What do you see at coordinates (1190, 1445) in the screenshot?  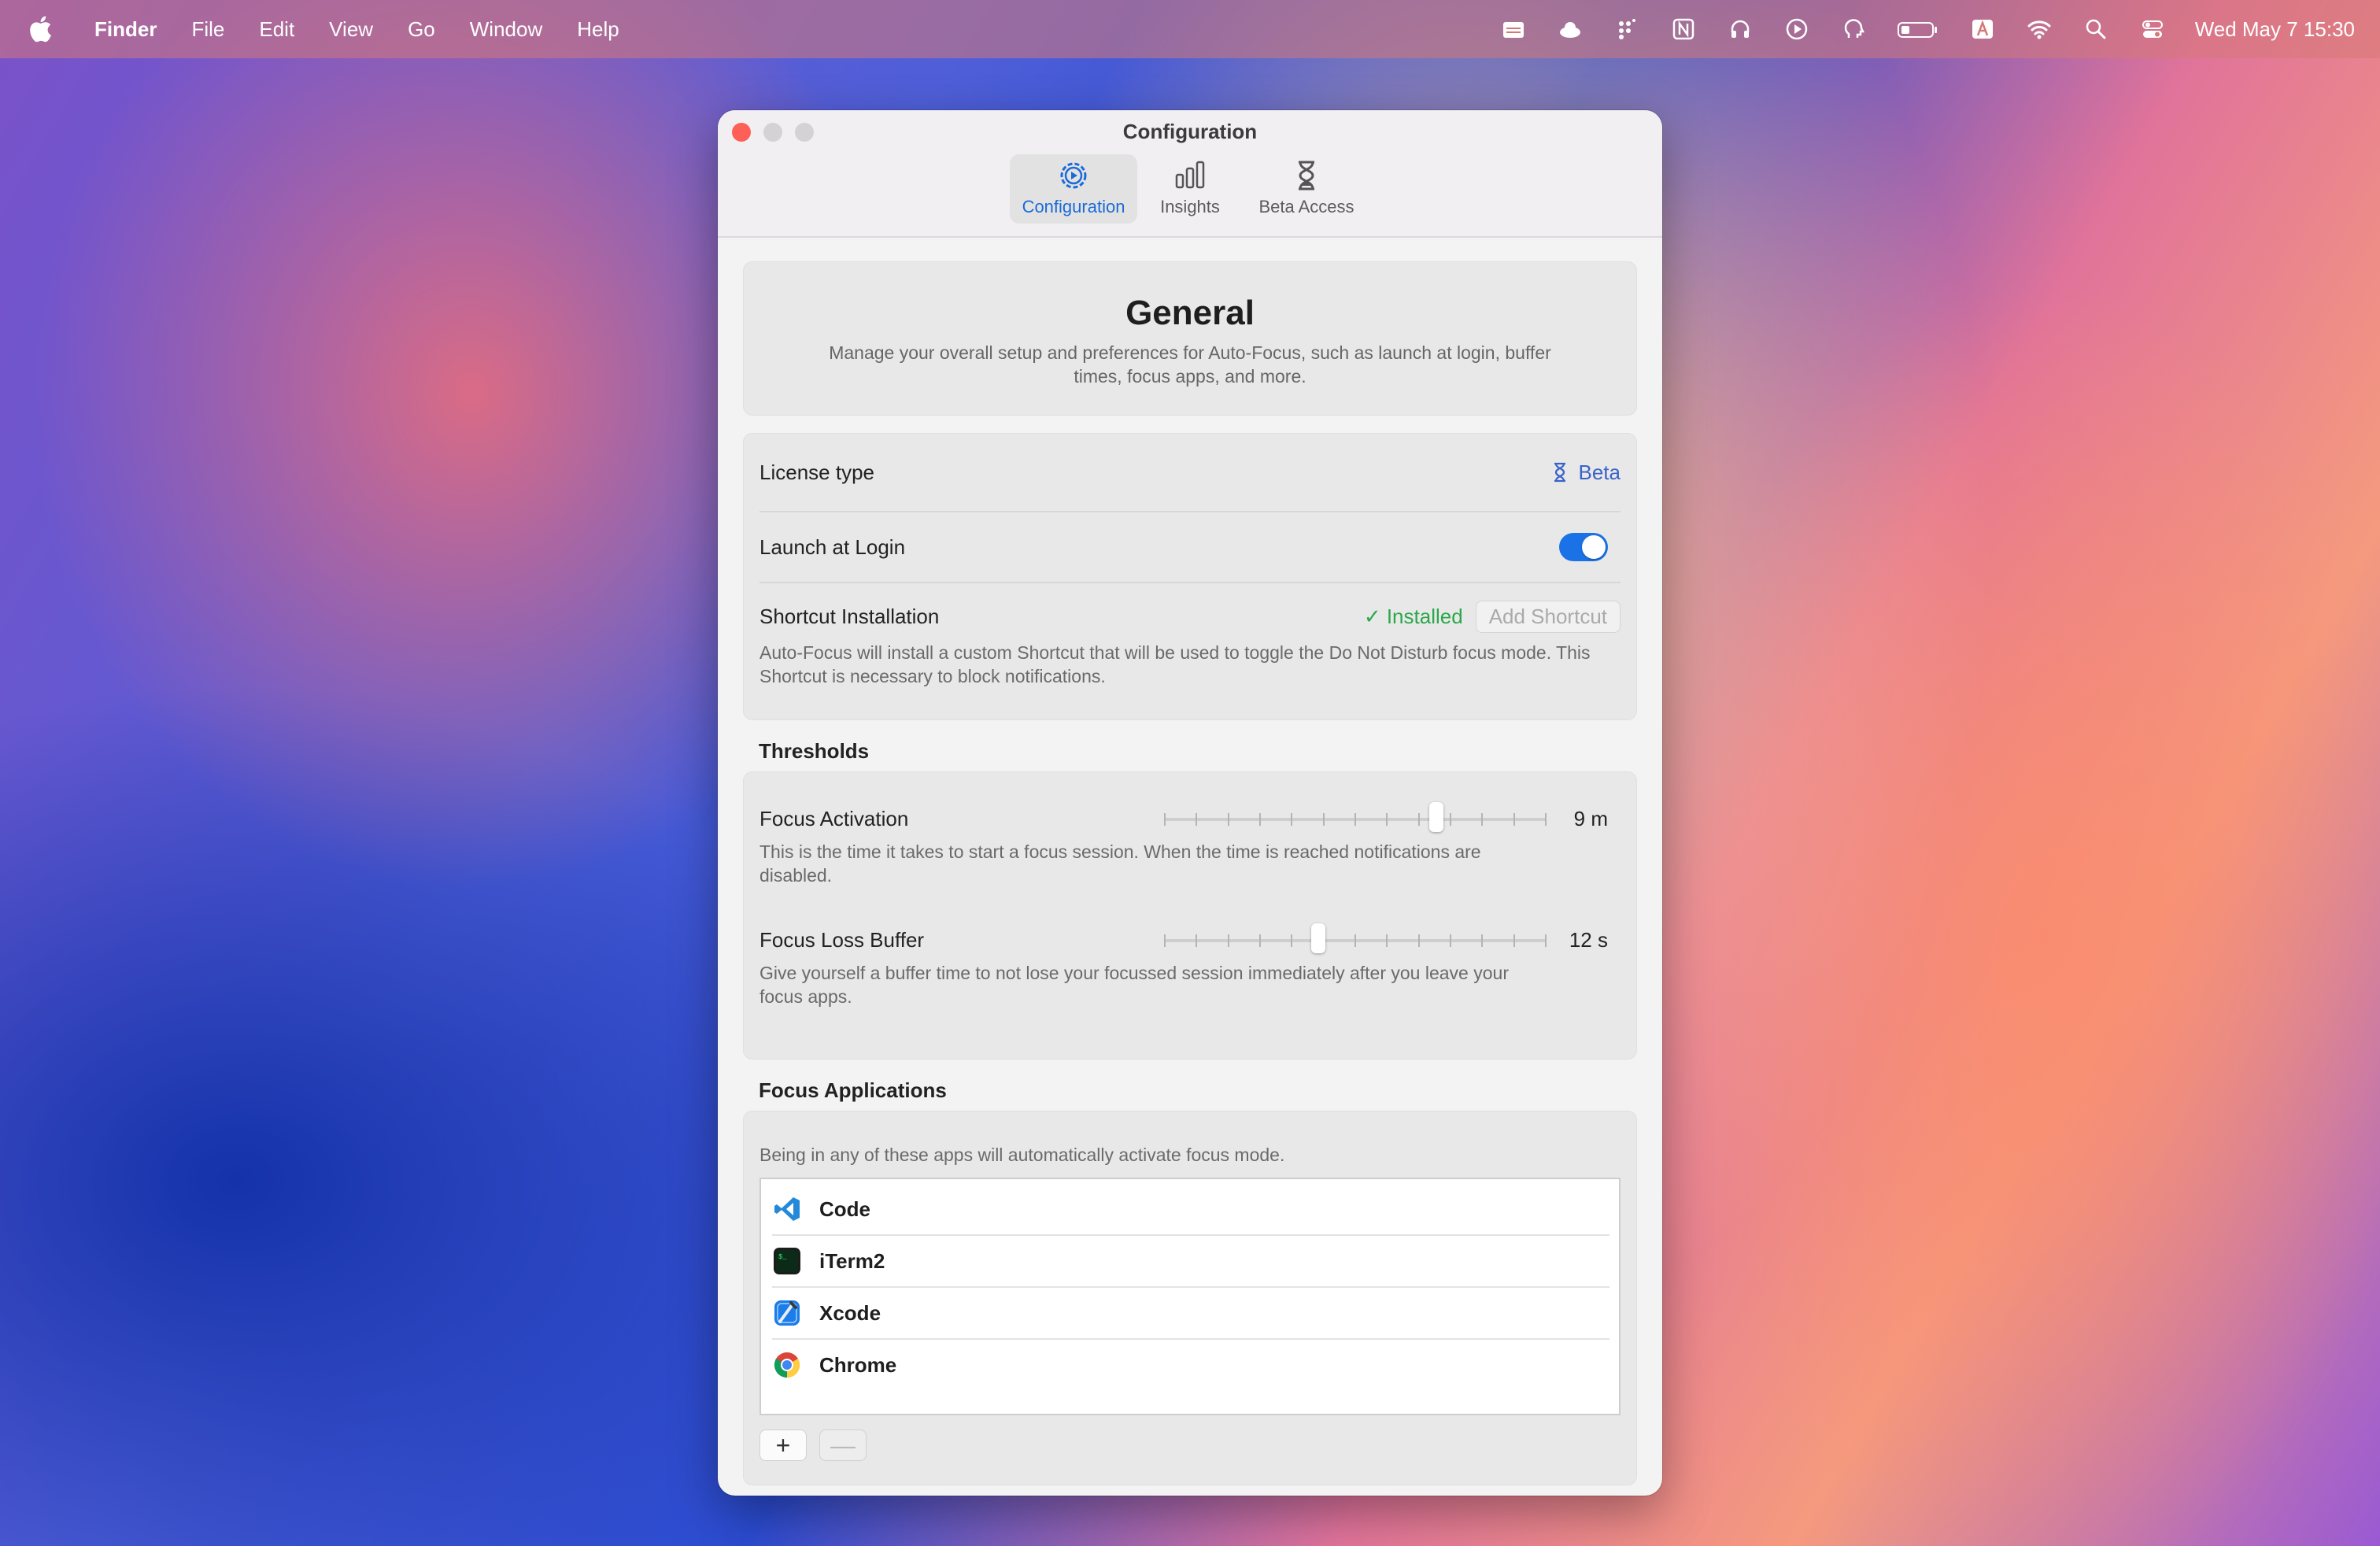 I see `list-buttons: + —` at bounding box center [1190, 1445].